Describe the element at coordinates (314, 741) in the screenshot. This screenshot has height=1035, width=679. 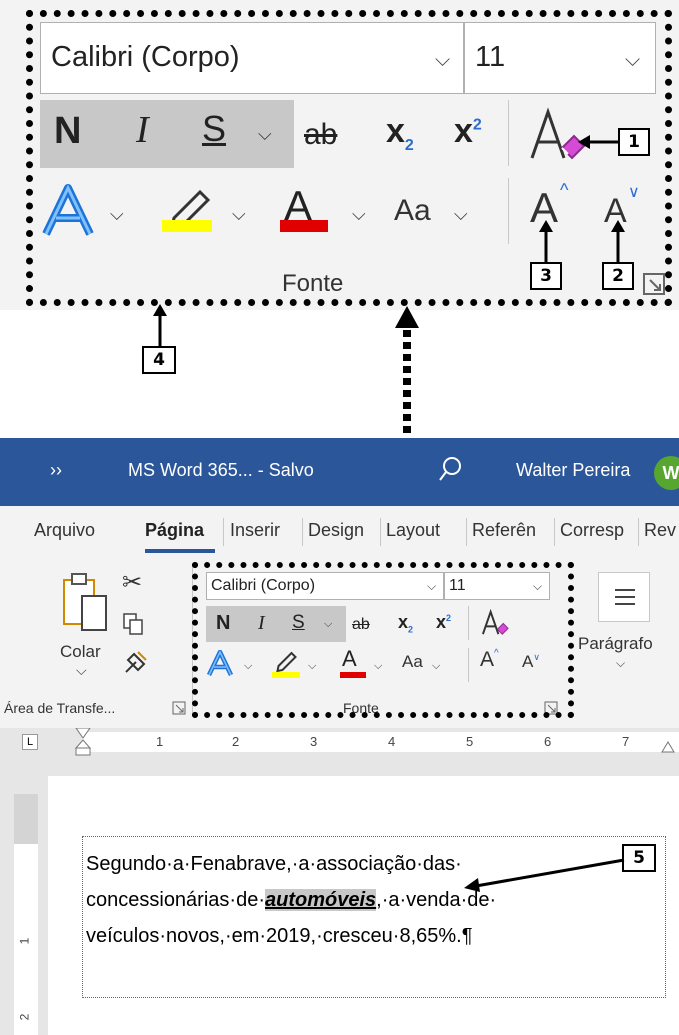
I see `ruler-mark: 3` at that location.